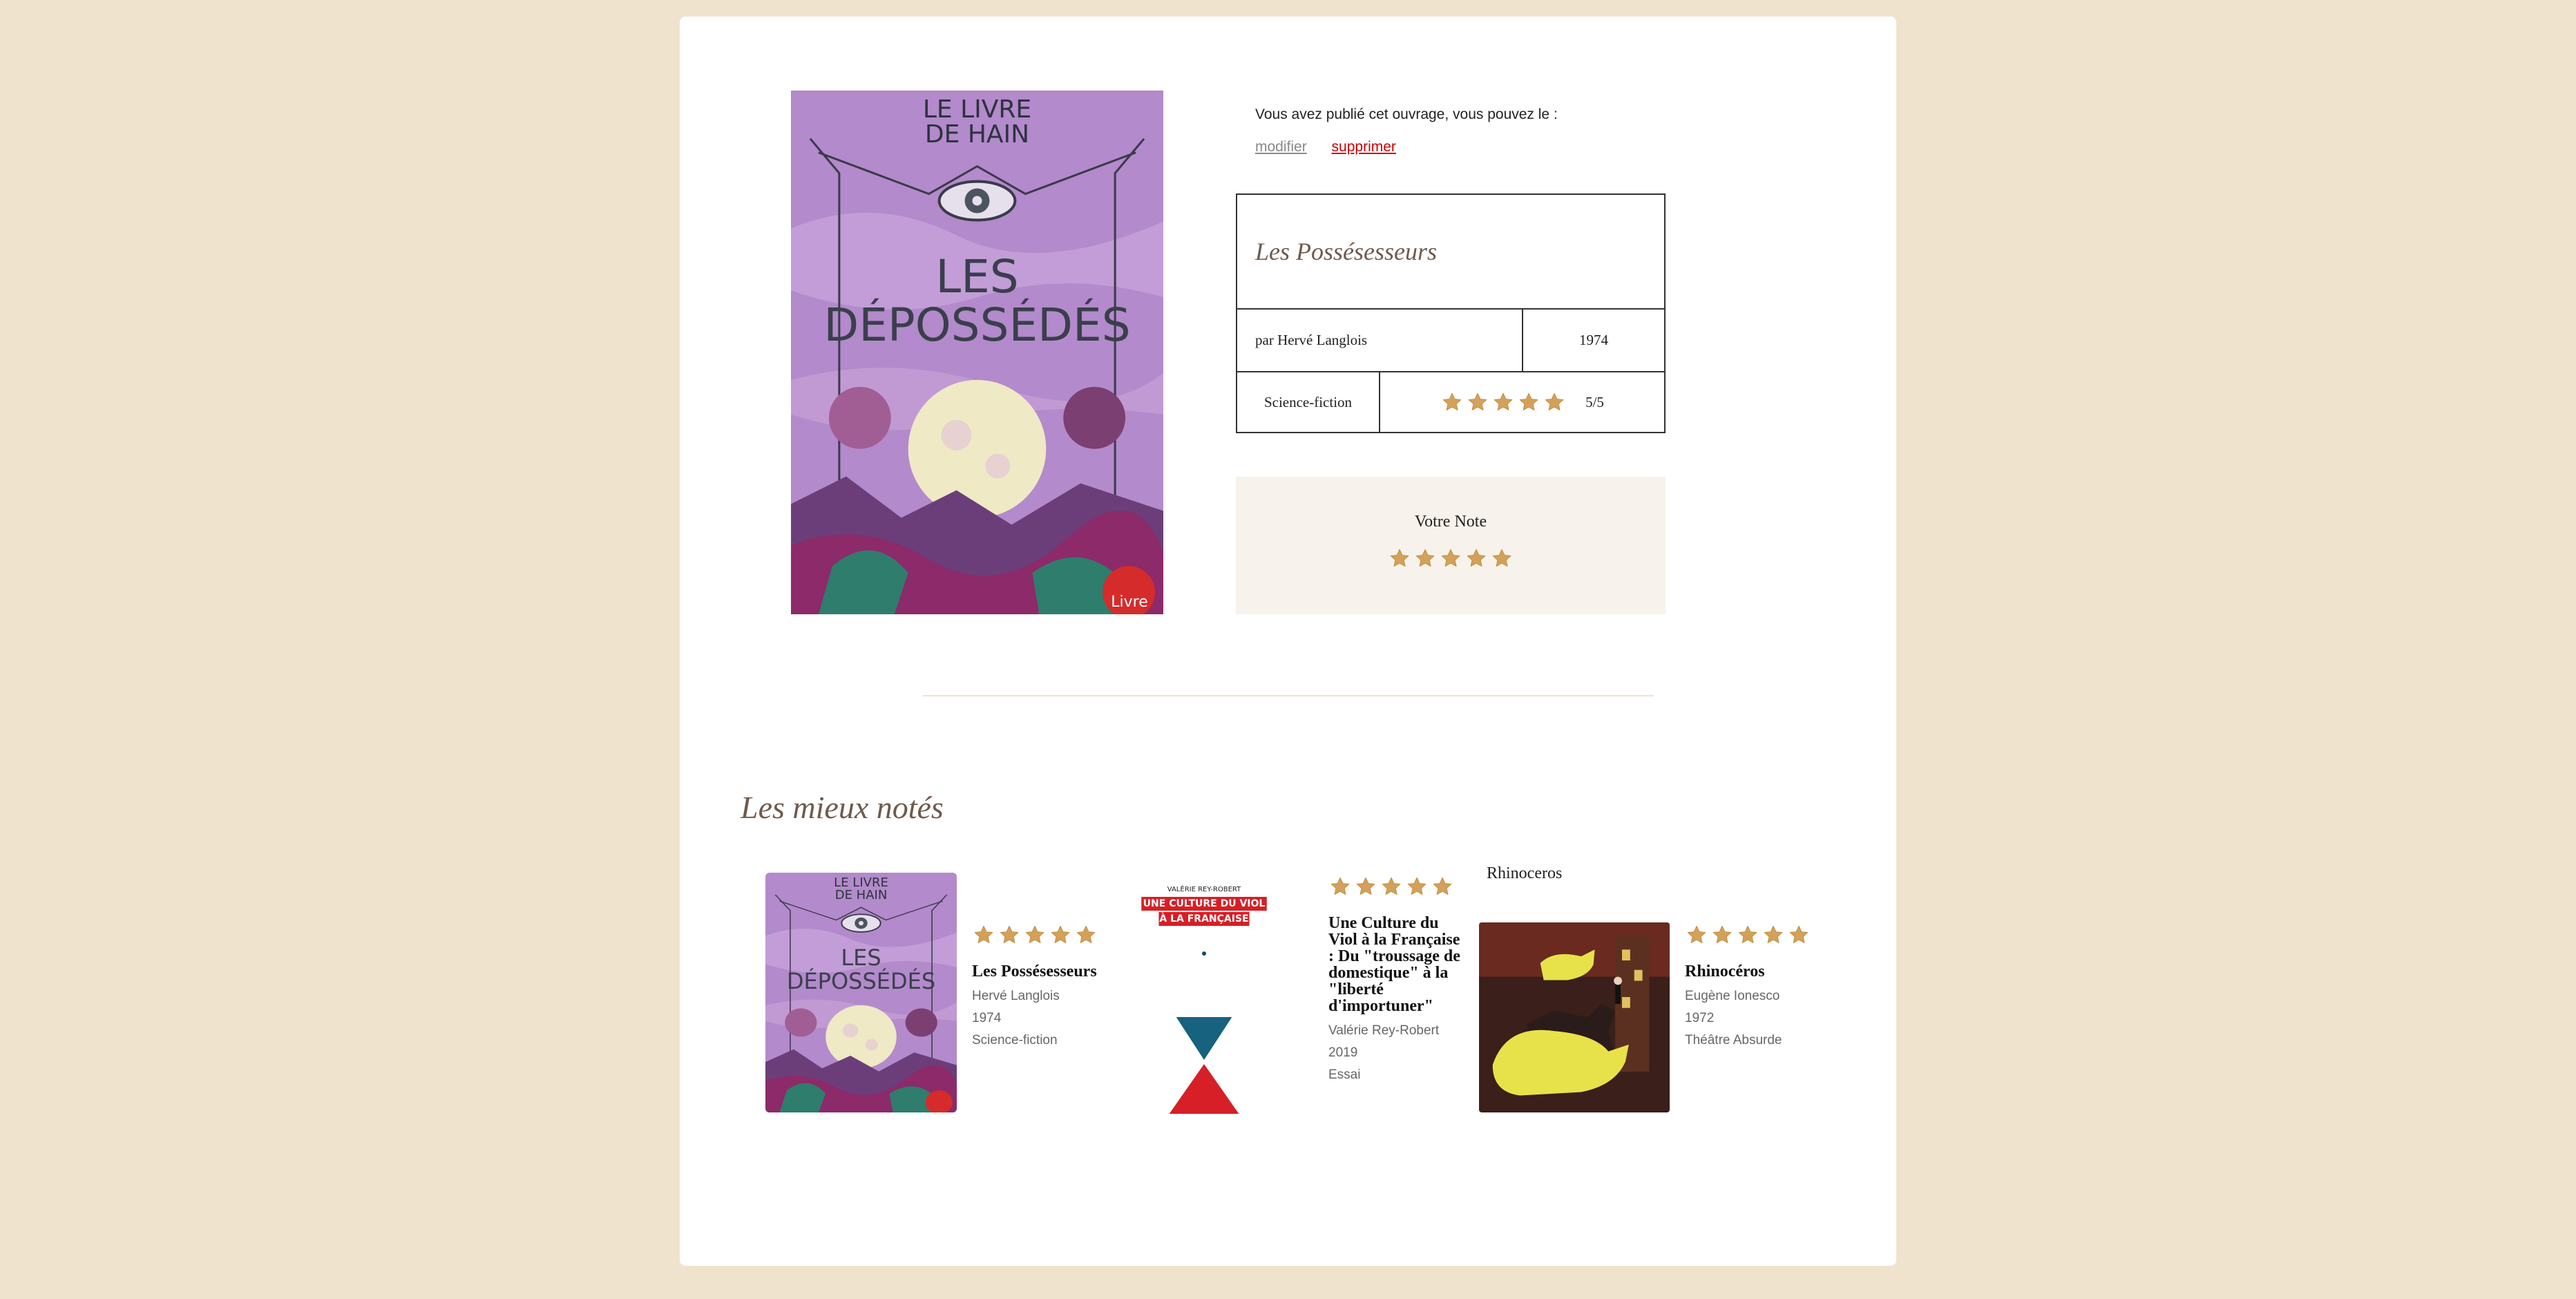 The height and width of the screenshot is (1299, 2576). I want to click on book-rating: 5/5, so click(1522, 402).